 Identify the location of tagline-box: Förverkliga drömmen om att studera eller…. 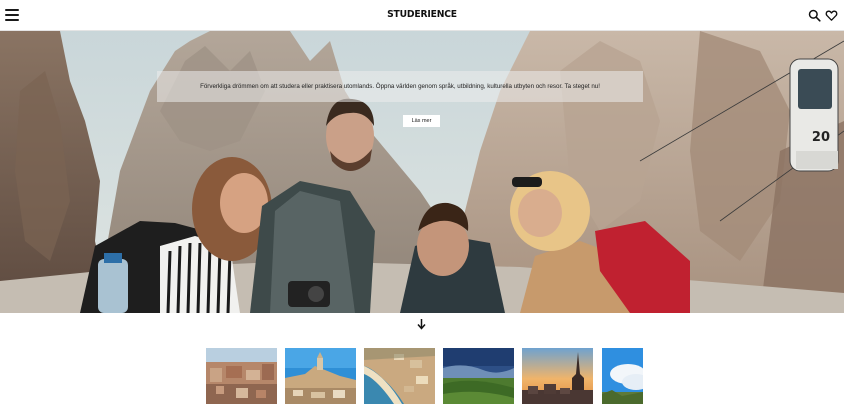
(400, 86).